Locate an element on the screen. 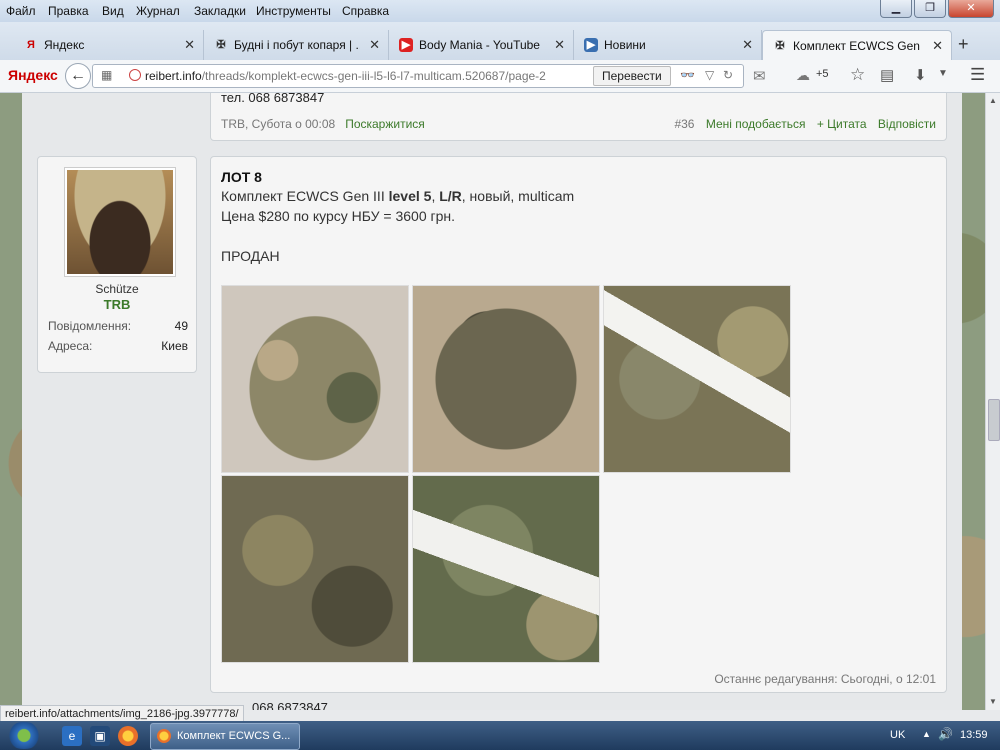 Image resolution: width=1000 pixels, height=750 pixels. back-button: ← is located at coordinates (78, 76).